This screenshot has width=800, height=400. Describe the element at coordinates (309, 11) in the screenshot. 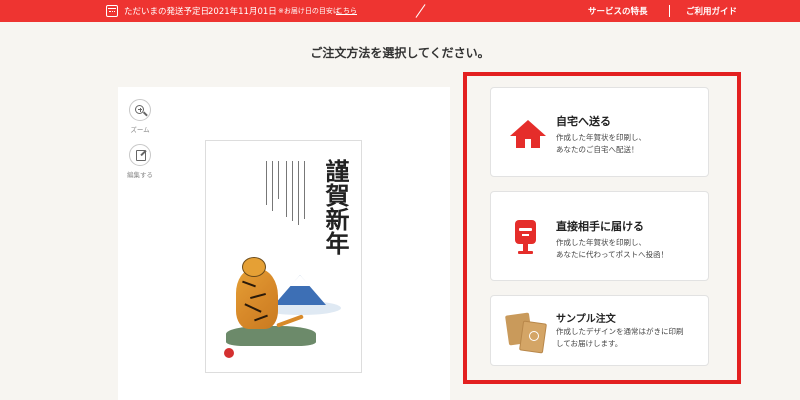

I see `delivery-note: ※お届け日の目安は` at that location.